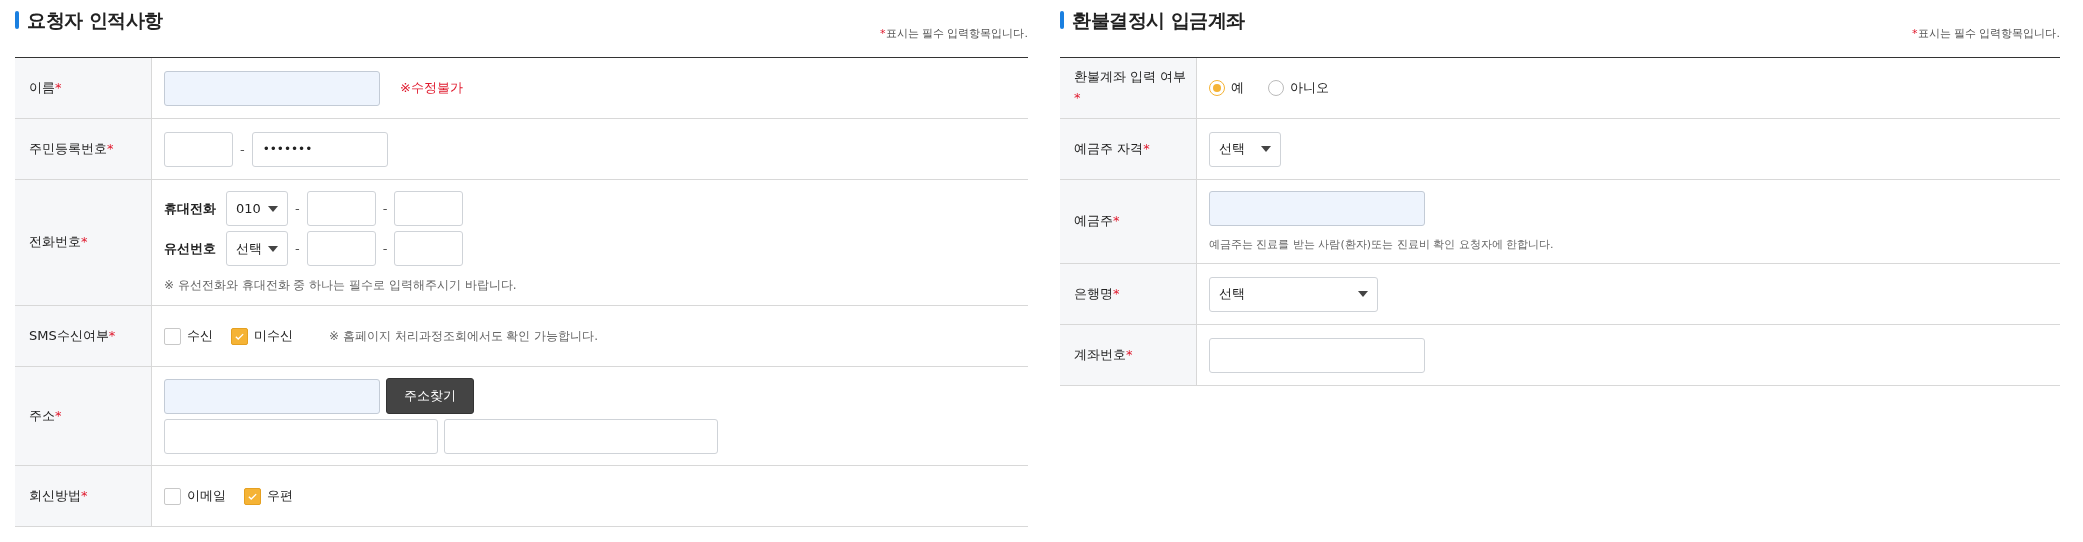 Image resolution: width=2083 pixels, height=542 pixels. What do you see at coordinates (190, 208) in the screenshot?
I see `phone-type-label: 휴대전화` at bounding box center [190, 208].